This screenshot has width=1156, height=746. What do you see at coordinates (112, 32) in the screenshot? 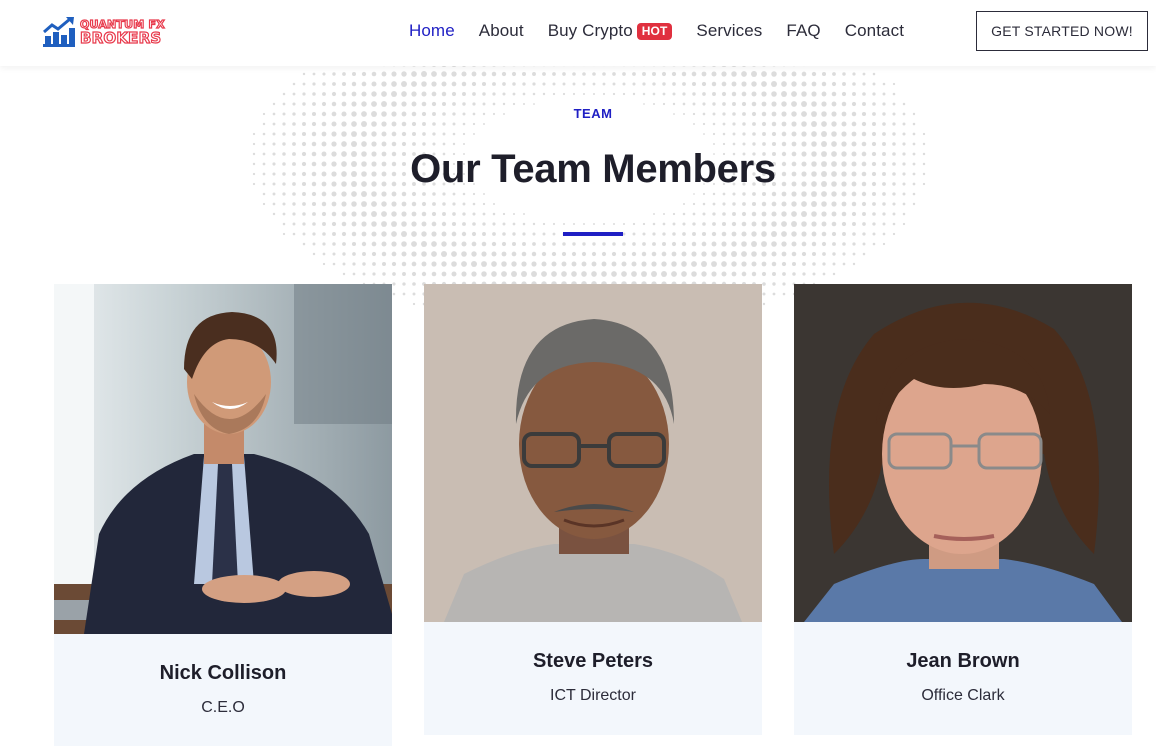
I see `brand-logo: QUANTUM FX BROKERS` at bounding box center [112, 32].